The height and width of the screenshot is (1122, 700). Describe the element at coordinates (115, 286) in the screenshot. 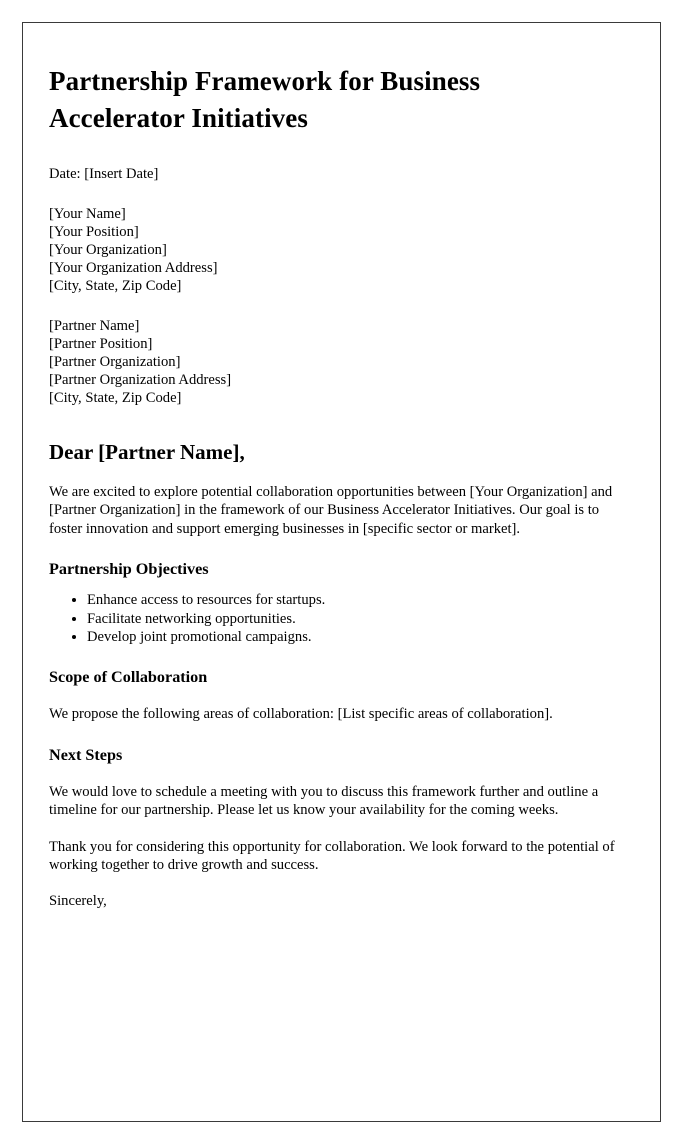

I see `sender-city-state-zip: [City, State, Zip Code]` at that location.